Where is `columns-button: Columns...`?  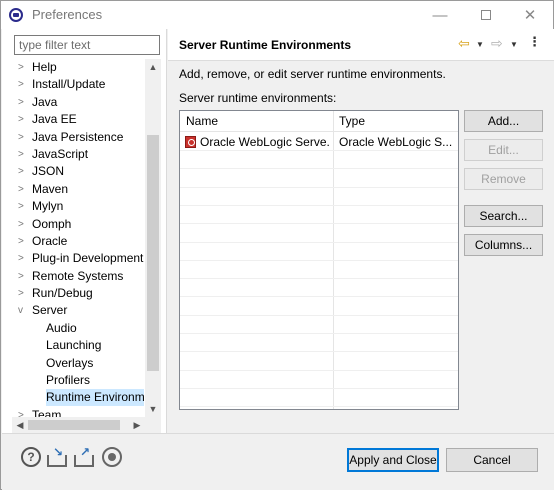 columns-button: Columns... is located at coordinates (503, 245).